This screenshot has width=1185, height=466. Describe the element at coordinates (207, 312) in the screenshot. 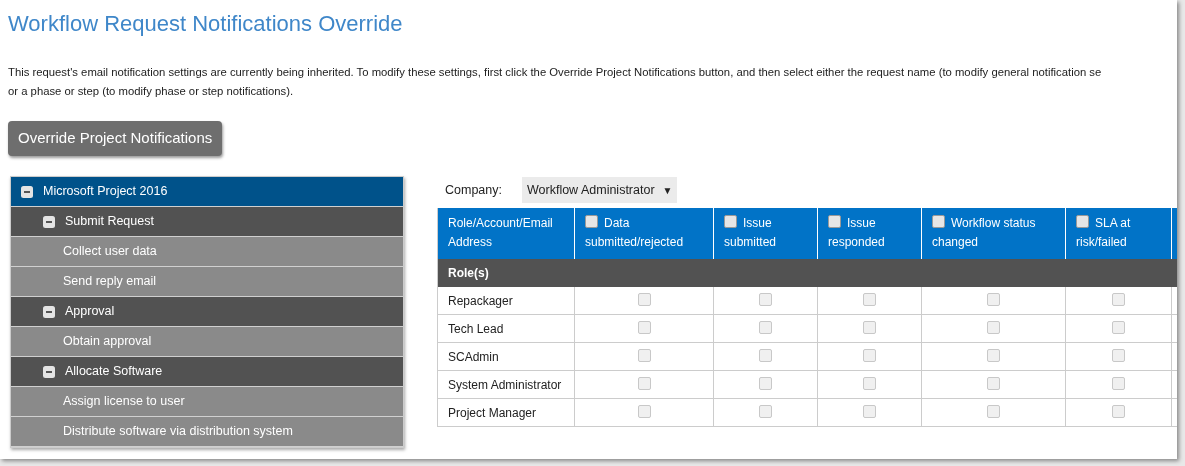

I see `tree-item: Approval` at that location.